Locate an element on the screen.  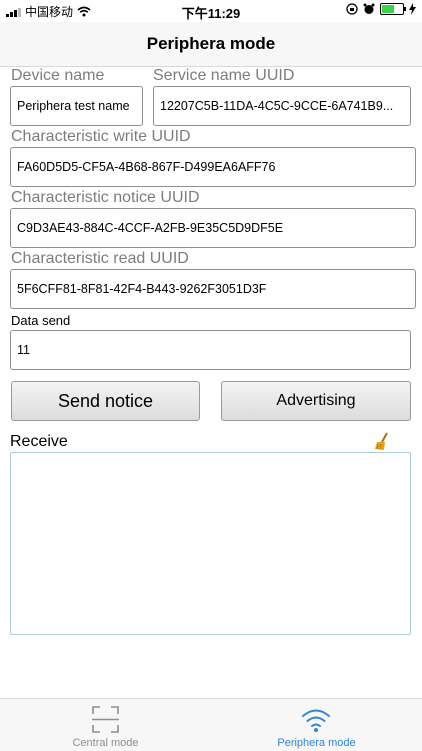
tab-bar: Central mode Periphera mode is located at coordinates (211, 724).